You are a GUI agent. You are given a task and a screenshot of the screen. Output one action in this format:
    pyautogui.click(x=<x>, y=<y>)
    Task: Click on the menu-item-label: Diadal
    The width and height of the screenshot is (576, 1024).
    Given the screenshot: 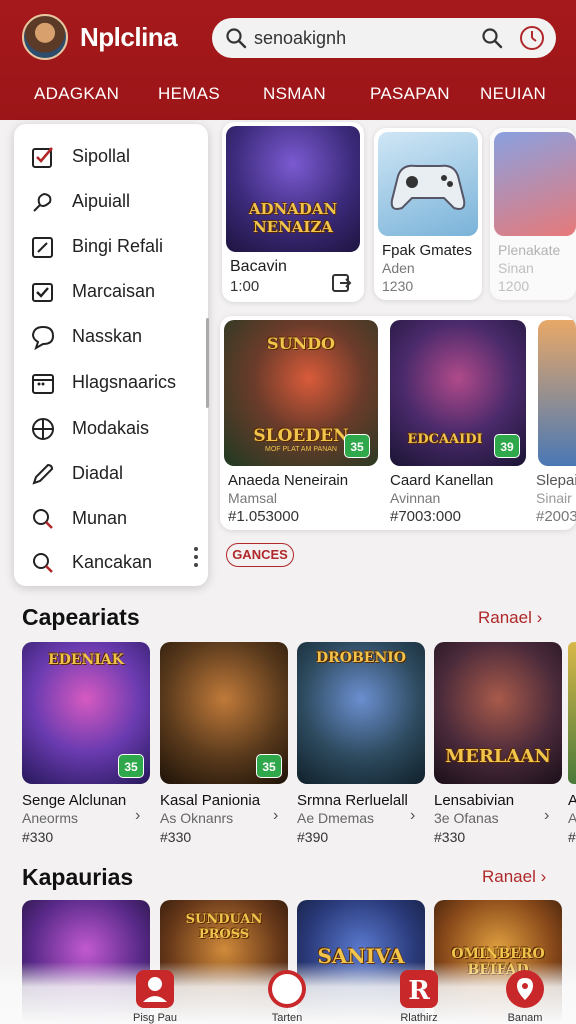 What is the action you would take?
    pyautogui.click(x=98, y=473)
    